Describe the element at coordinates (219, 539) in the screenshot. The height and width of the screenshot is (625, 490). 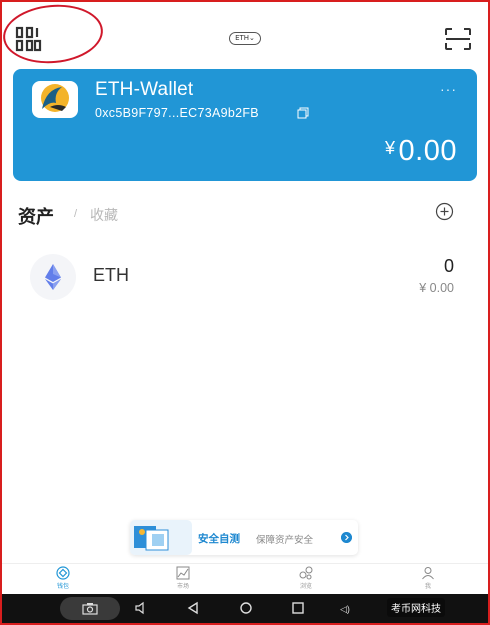
I see `banner-title: 安全自测` at that location.